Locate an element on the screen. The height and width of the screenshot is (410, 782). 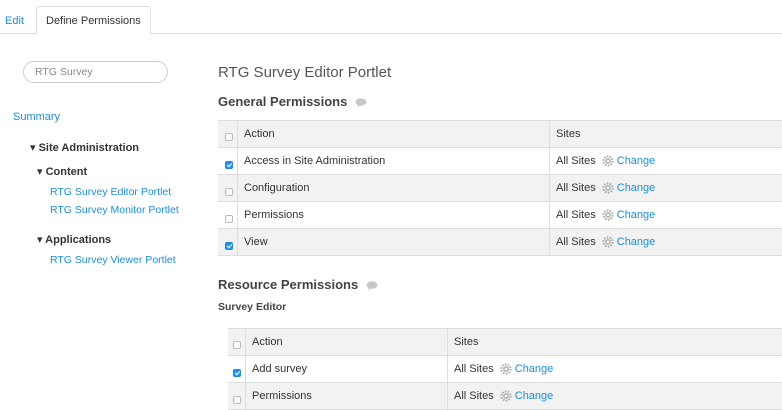
general-permissions-title: General Permissions is located at coordinates (283, 101).